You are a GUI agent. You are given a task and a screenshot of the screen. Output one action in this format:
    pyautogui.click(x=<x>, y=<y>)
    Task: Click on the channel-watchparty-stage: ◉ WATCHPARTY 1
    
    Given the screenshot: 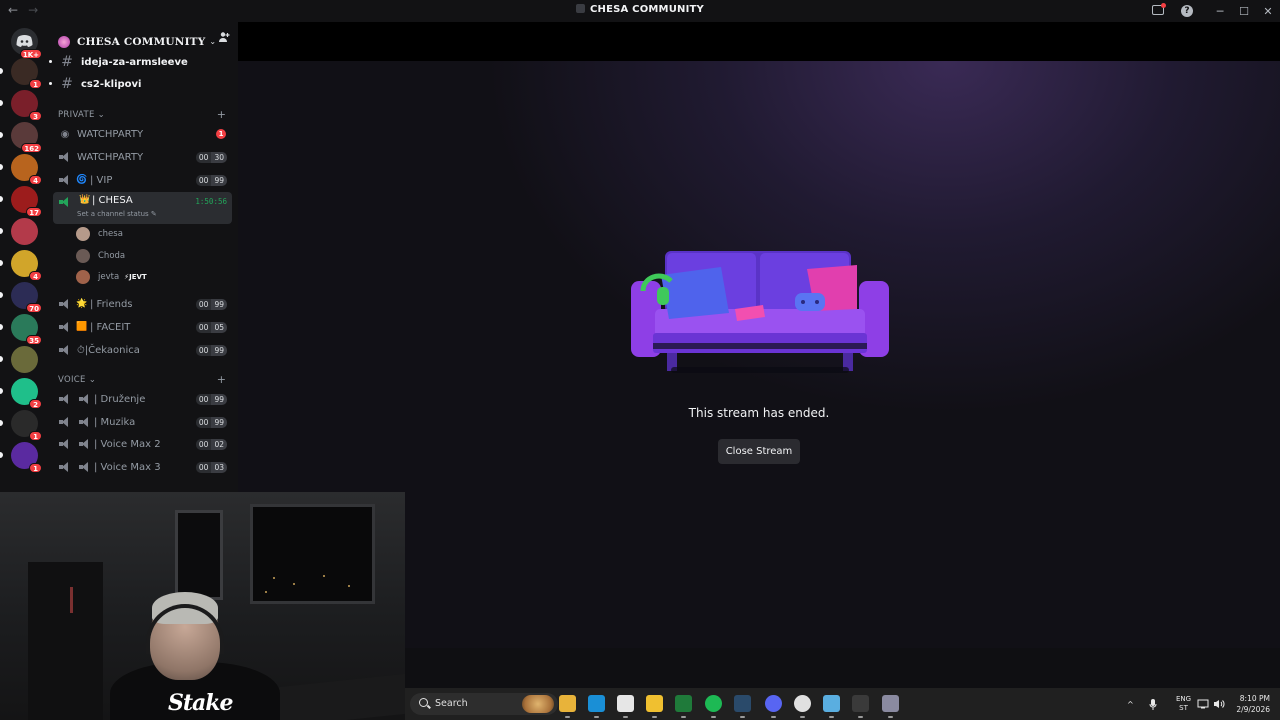 What is the action you would take?
    pyautogui.click(x=142, y=134)
    